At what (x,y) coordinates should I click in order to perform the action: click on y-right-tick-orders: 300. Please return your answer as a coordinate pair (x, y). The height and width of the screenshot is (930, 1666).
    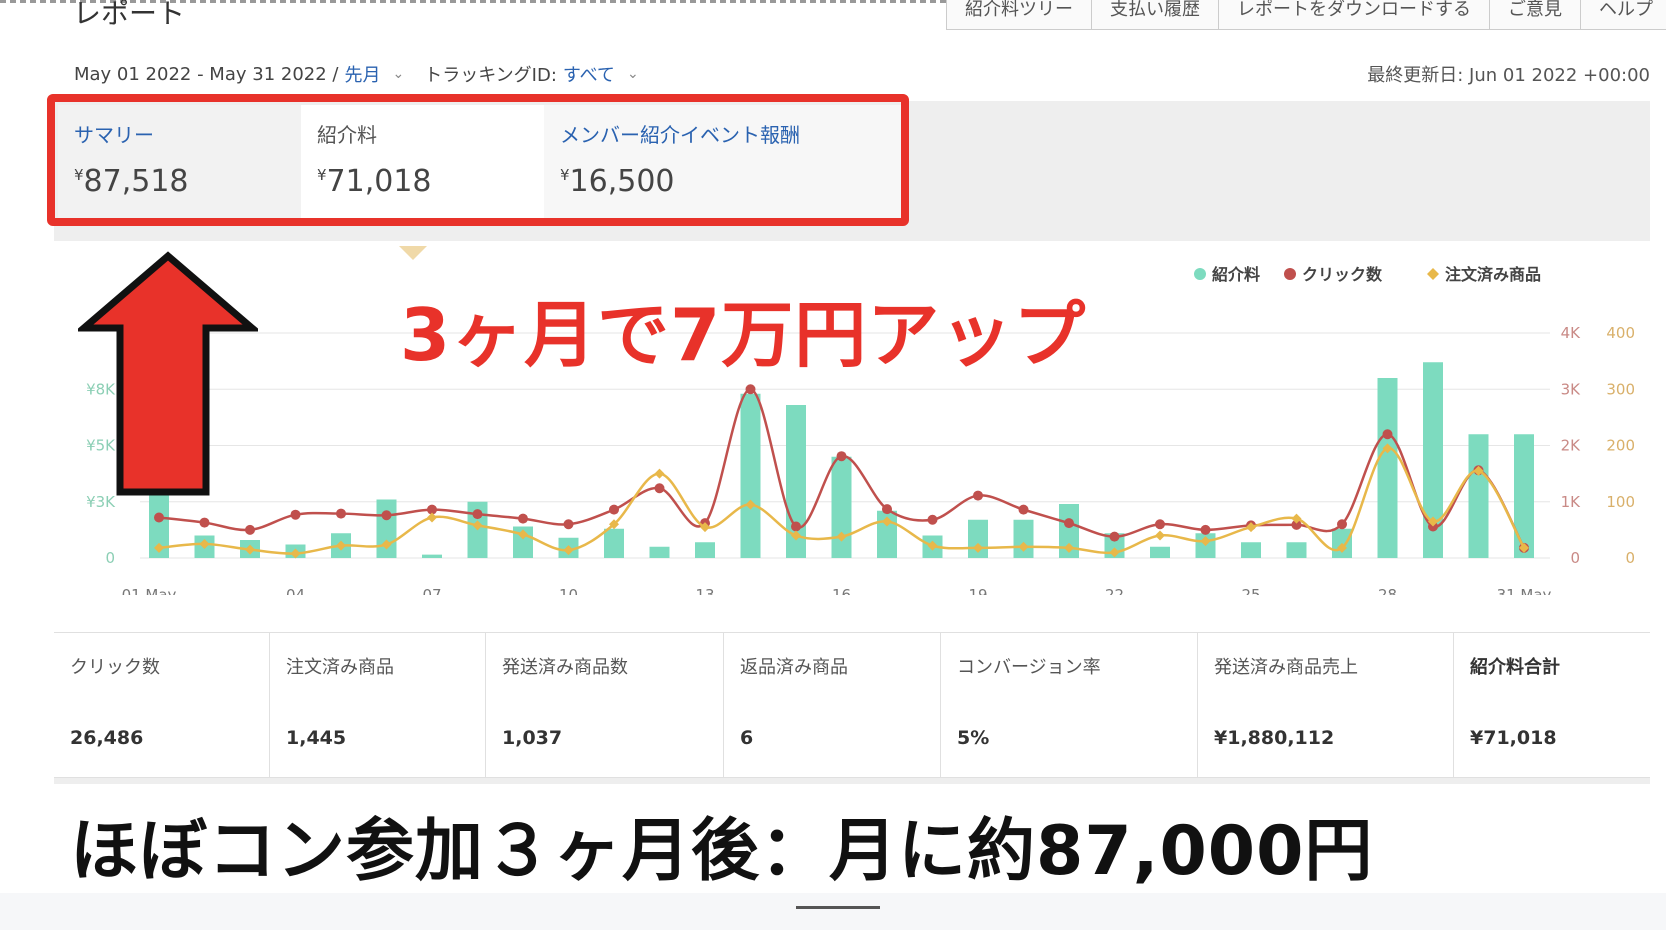
    Looking at the image, I should click on (1620, 389).